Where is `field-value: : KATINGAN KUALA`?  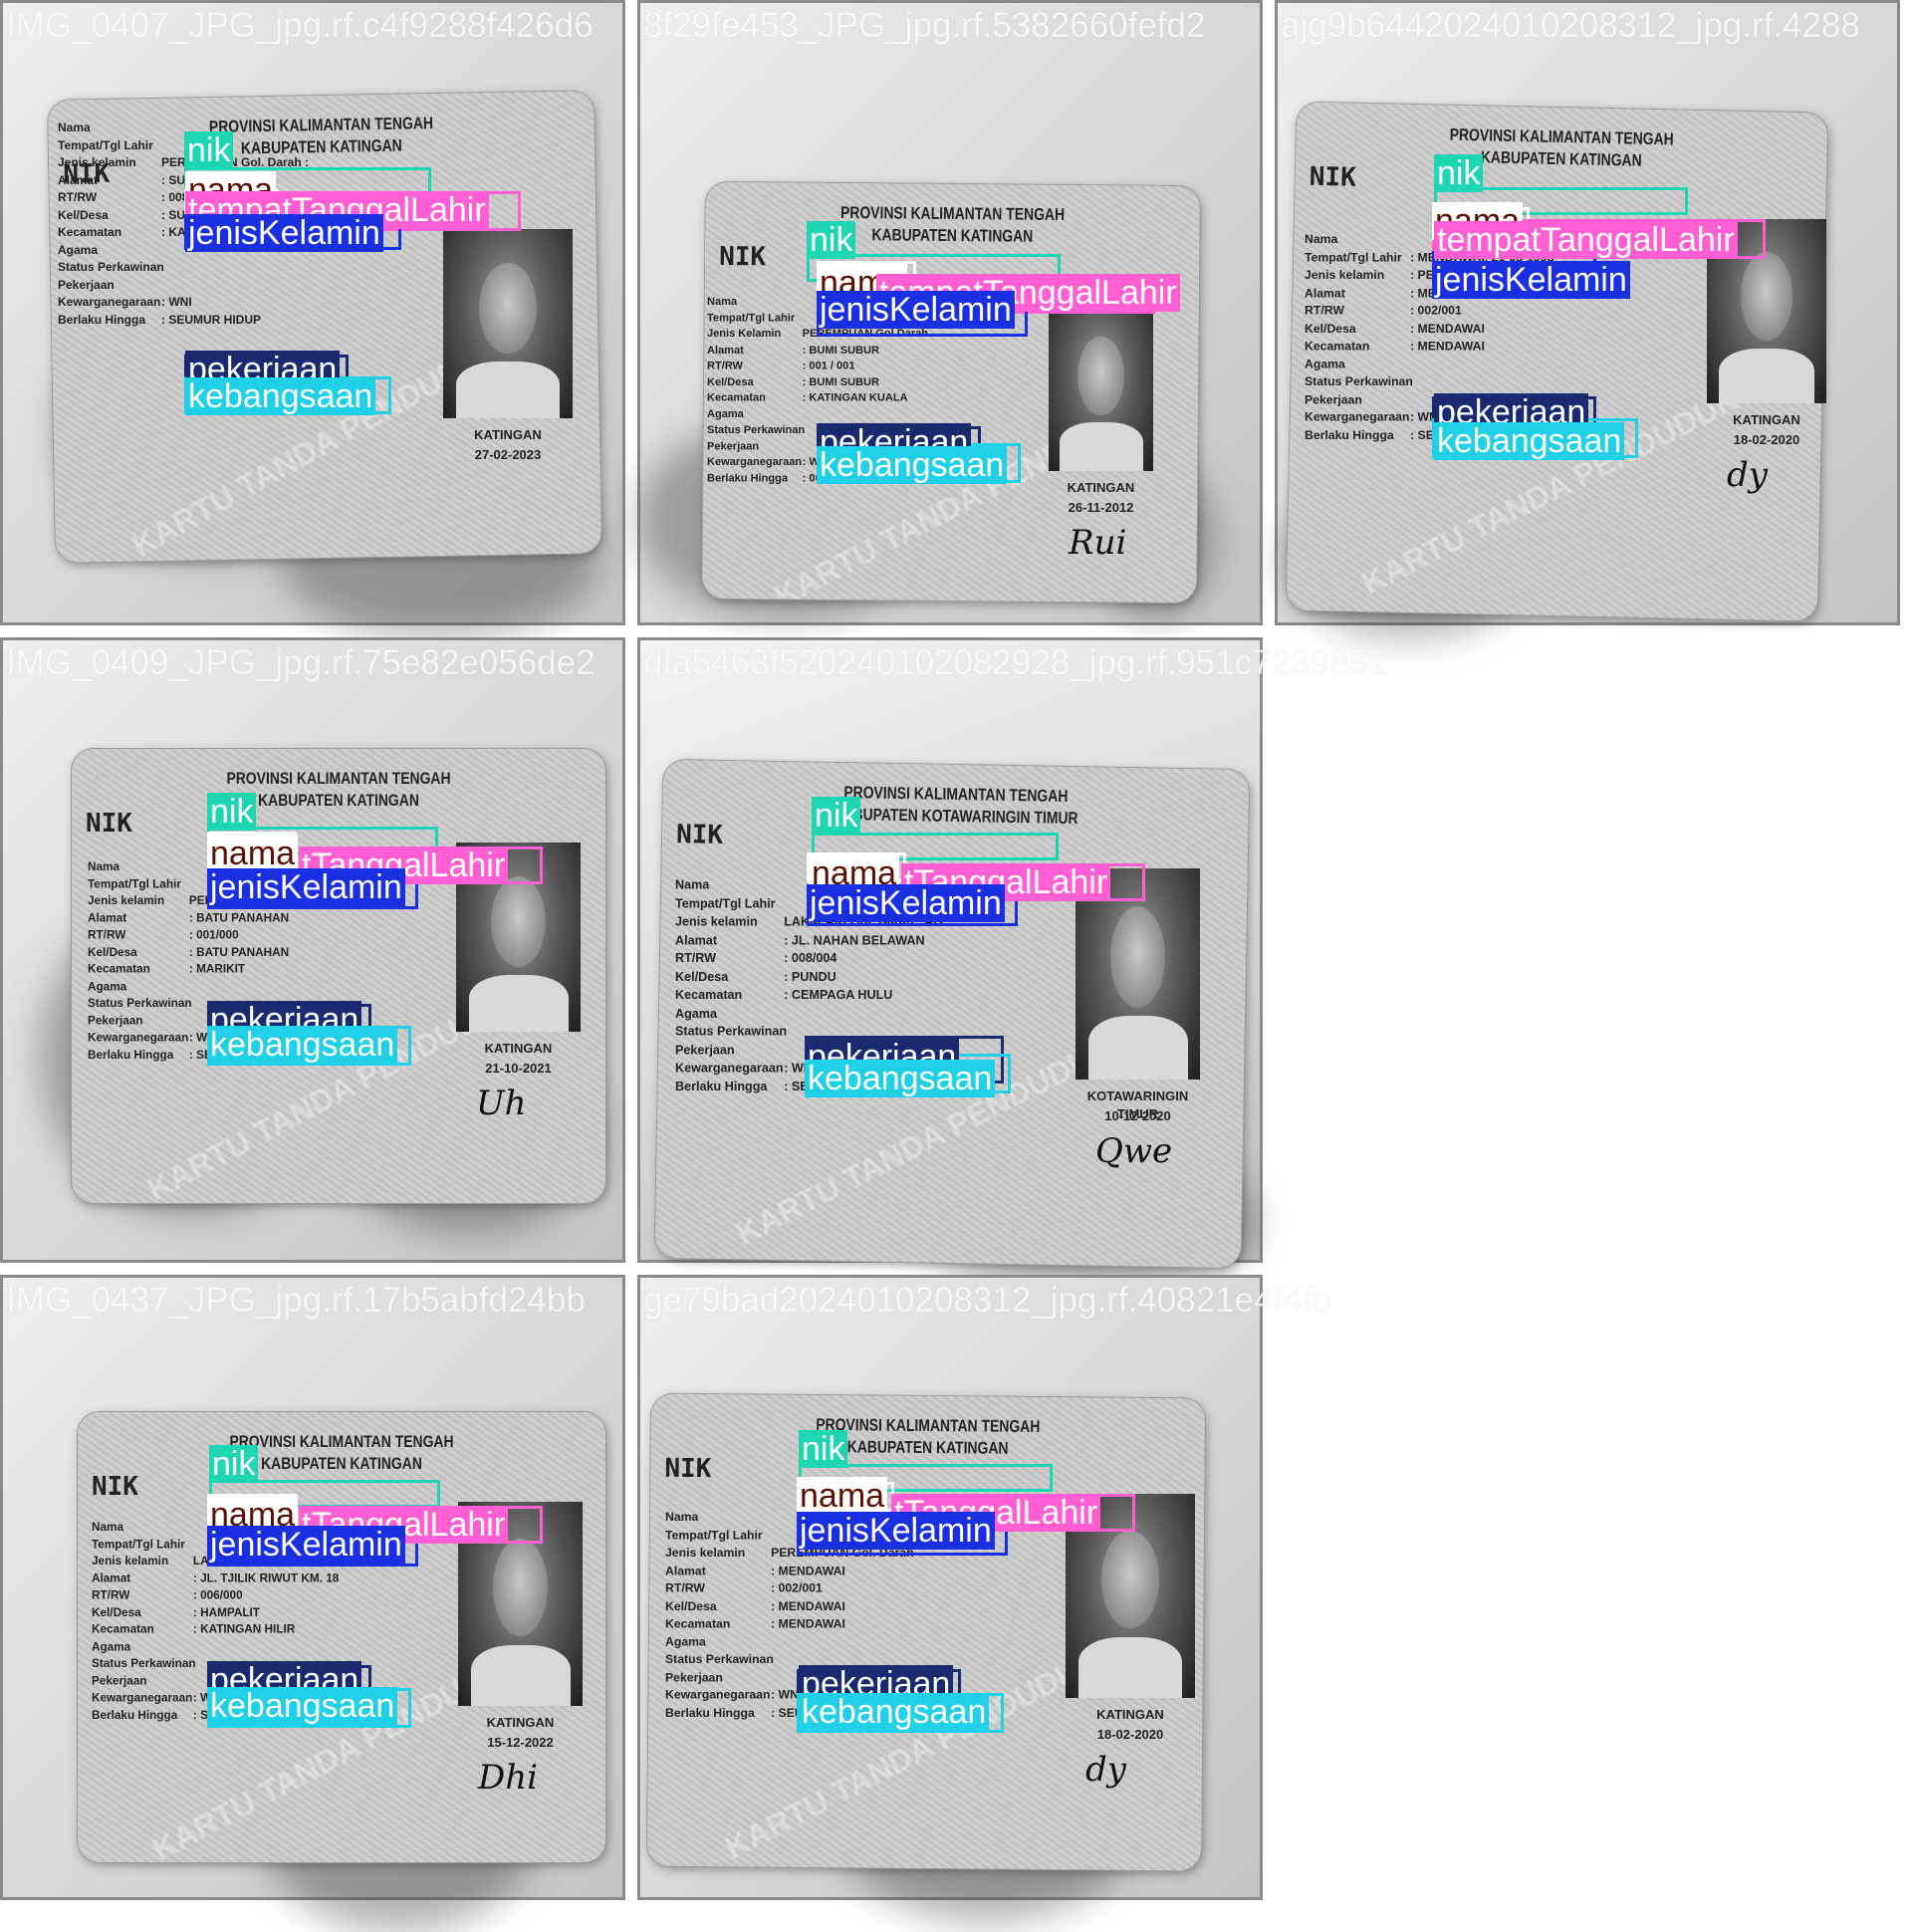 field-value: : KATINGAN KUALA is located at coordinates (855, 397).